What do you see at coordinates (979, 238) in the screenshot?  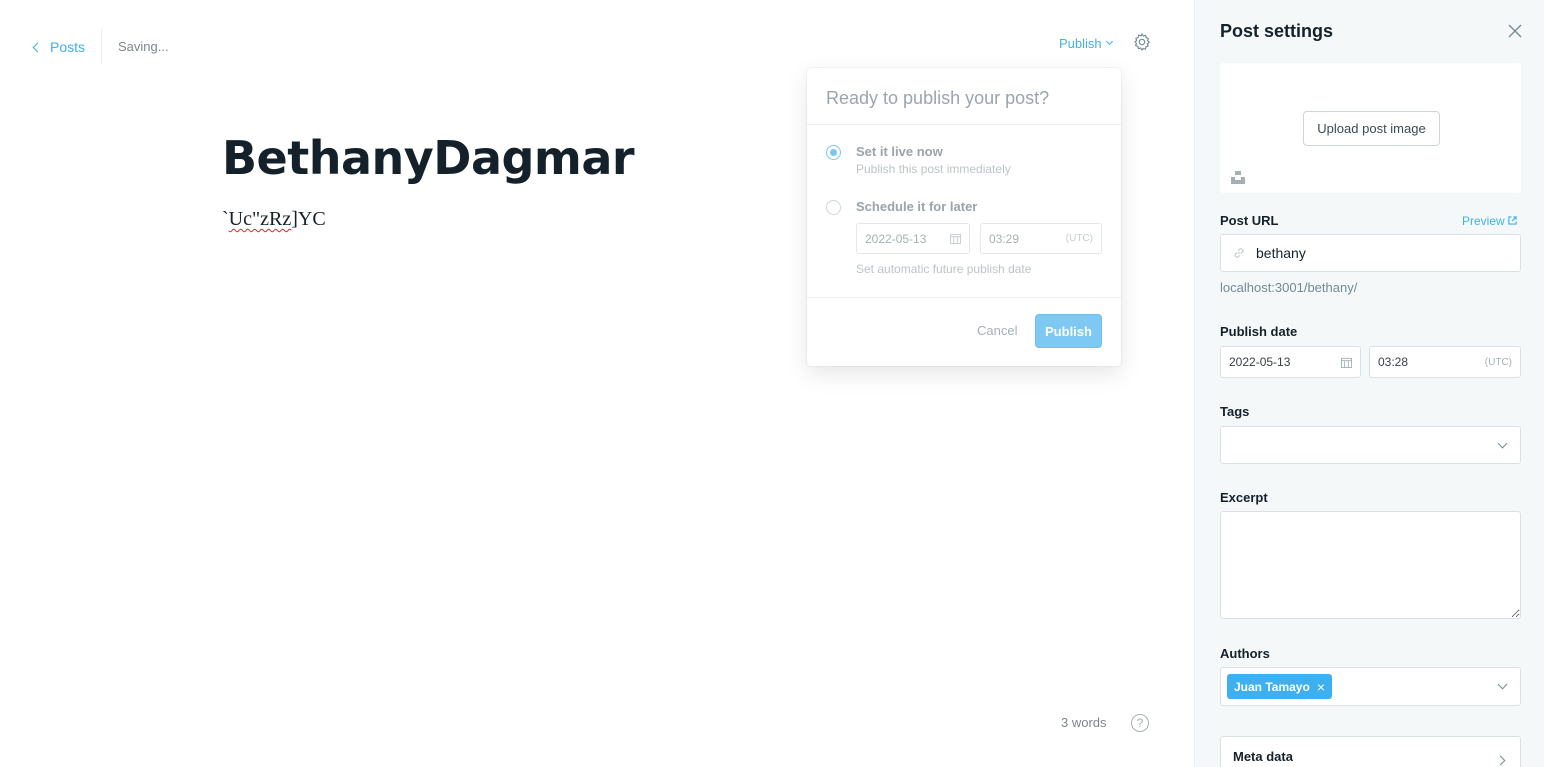 I see `schedule-inputs: 2022-05-13 03:29 (UTC)` at bounding box center [979, 238].